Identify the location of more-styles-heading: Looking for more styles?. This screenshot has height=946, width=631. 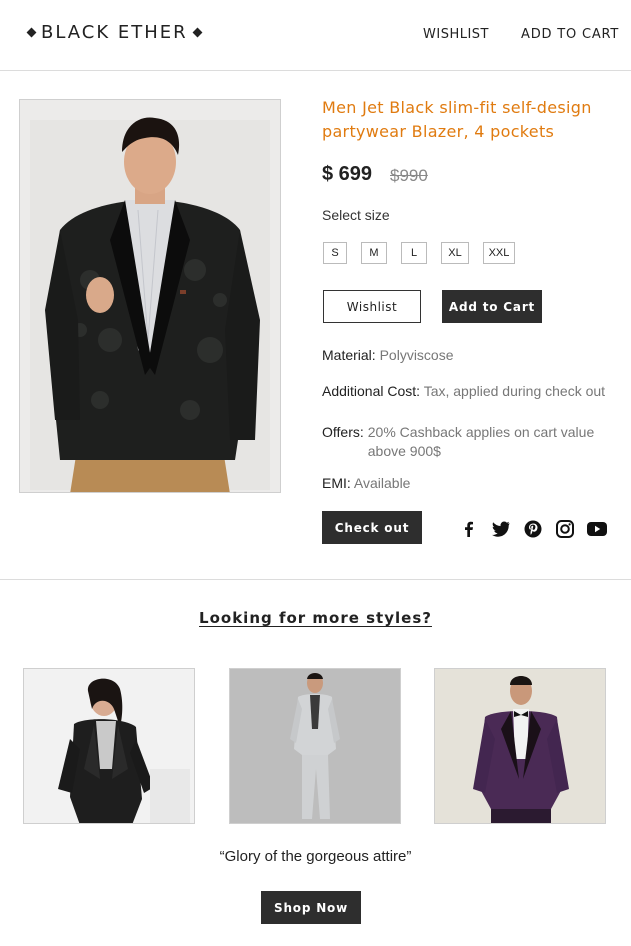
(315, 618).